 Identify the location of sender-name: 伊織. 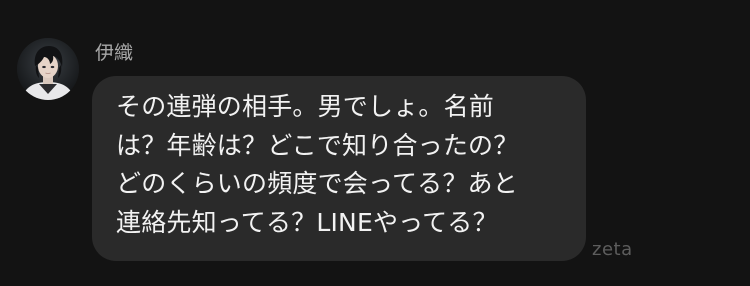
(114, 53).